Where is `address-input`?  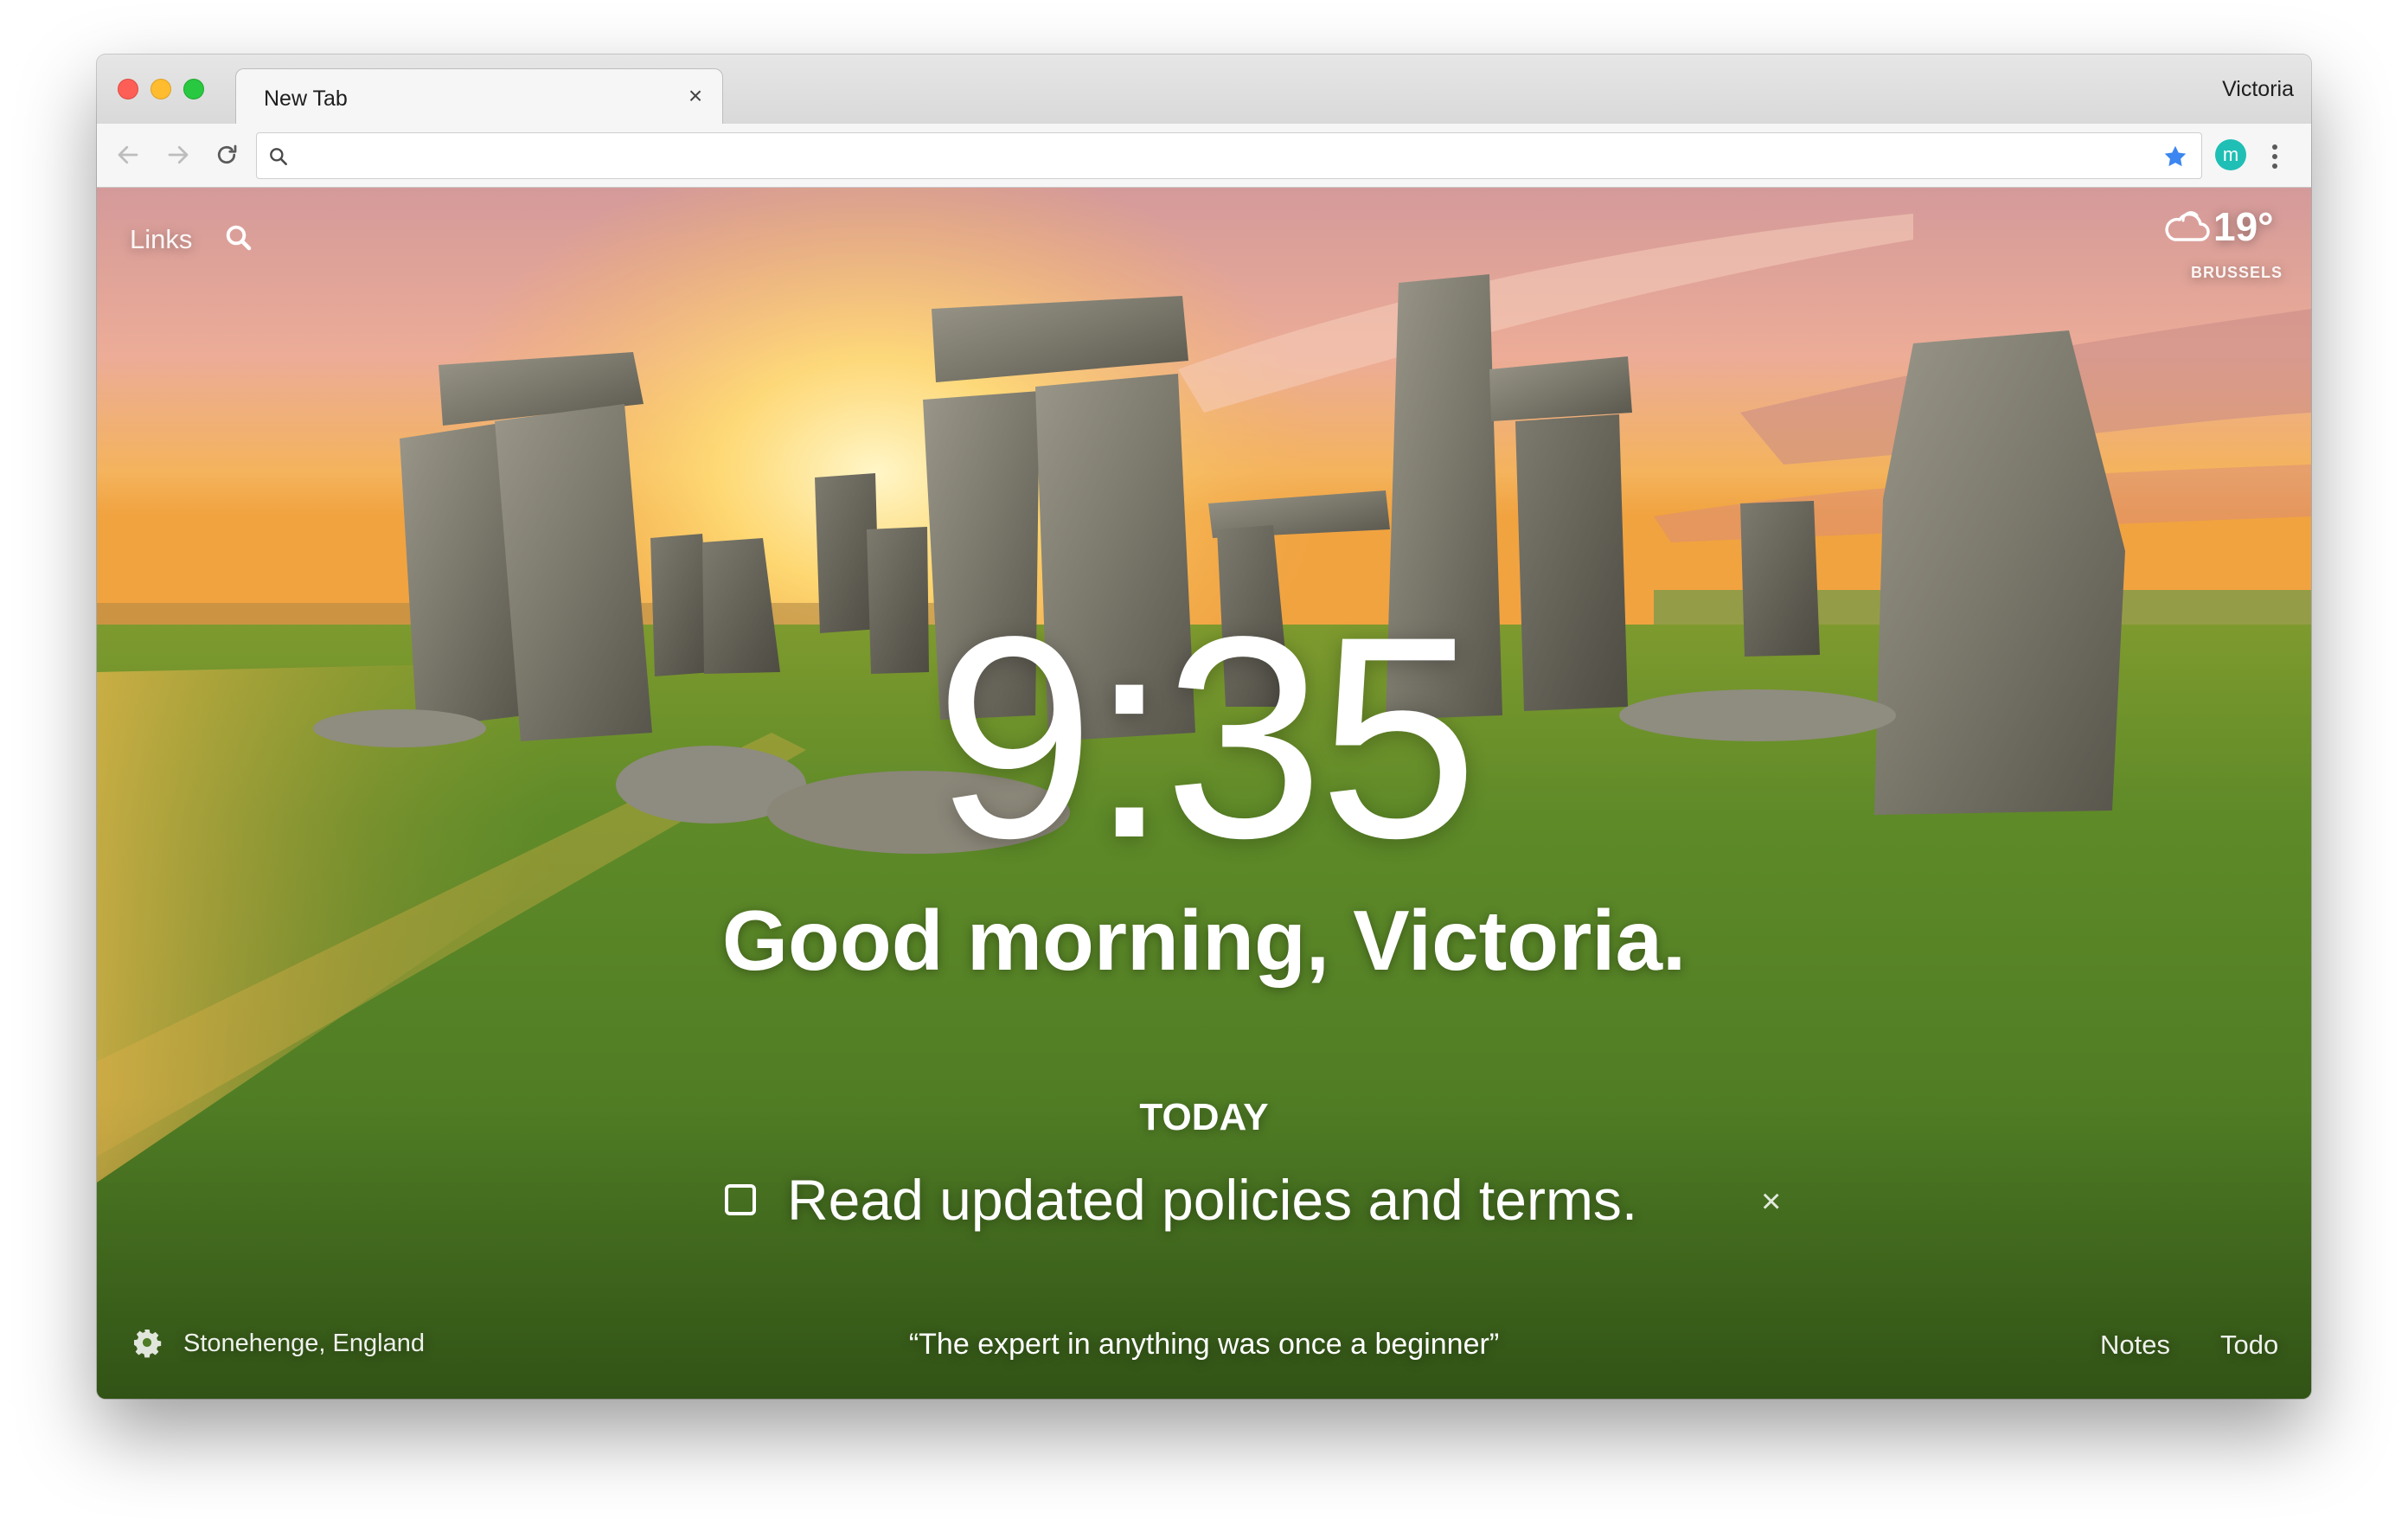
address-input is located at coordinates (1217, 155).